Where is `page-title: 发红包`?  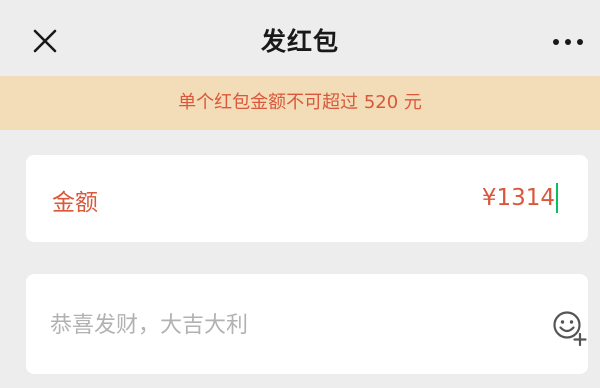 page-title: 发红包 is located at coordinates (299, 41).